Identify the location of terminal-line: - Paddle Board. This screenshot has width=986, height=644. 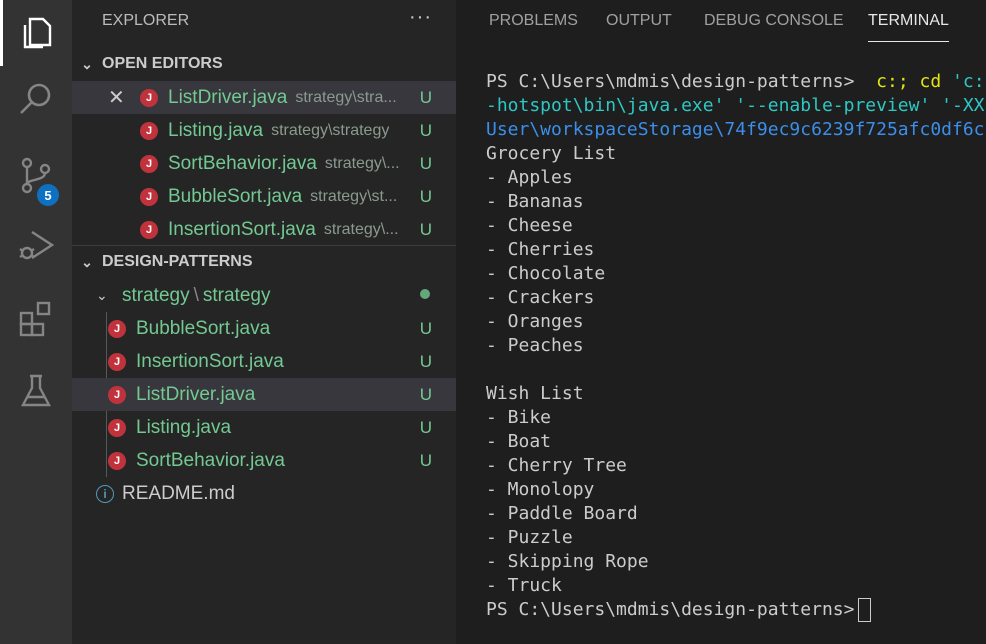
(562, 513).